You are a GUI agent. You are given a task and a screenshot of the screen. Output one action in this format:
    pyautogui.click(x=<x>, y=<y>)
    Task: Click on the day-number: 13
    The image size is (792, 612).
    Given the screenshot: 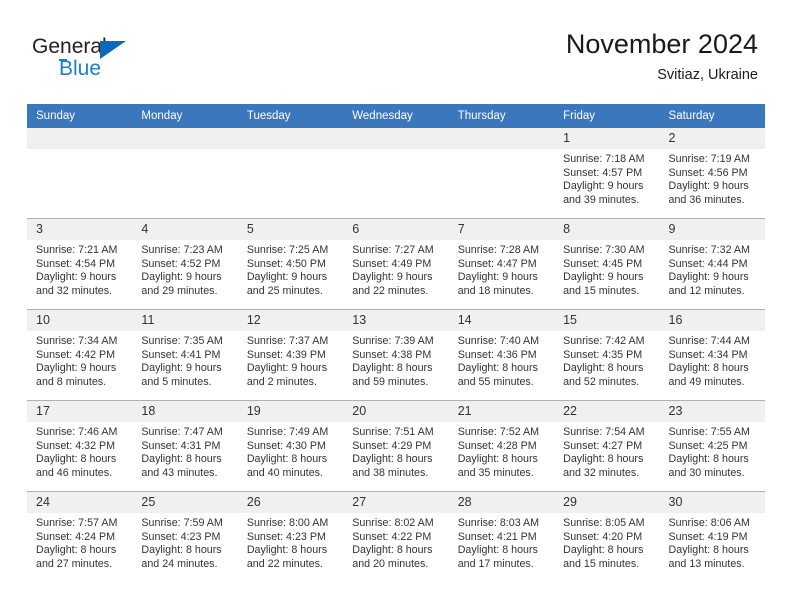 What is the action you would take?
    pyautogui.click(x=396, y=320)
    